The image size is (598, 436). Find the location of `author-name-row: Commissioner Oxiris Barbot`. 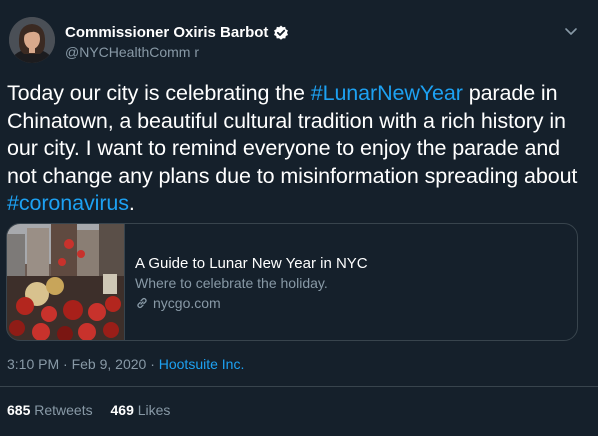

author-name-row: Commissioner Oxiris Barbot is located at coordinates (177, 32).